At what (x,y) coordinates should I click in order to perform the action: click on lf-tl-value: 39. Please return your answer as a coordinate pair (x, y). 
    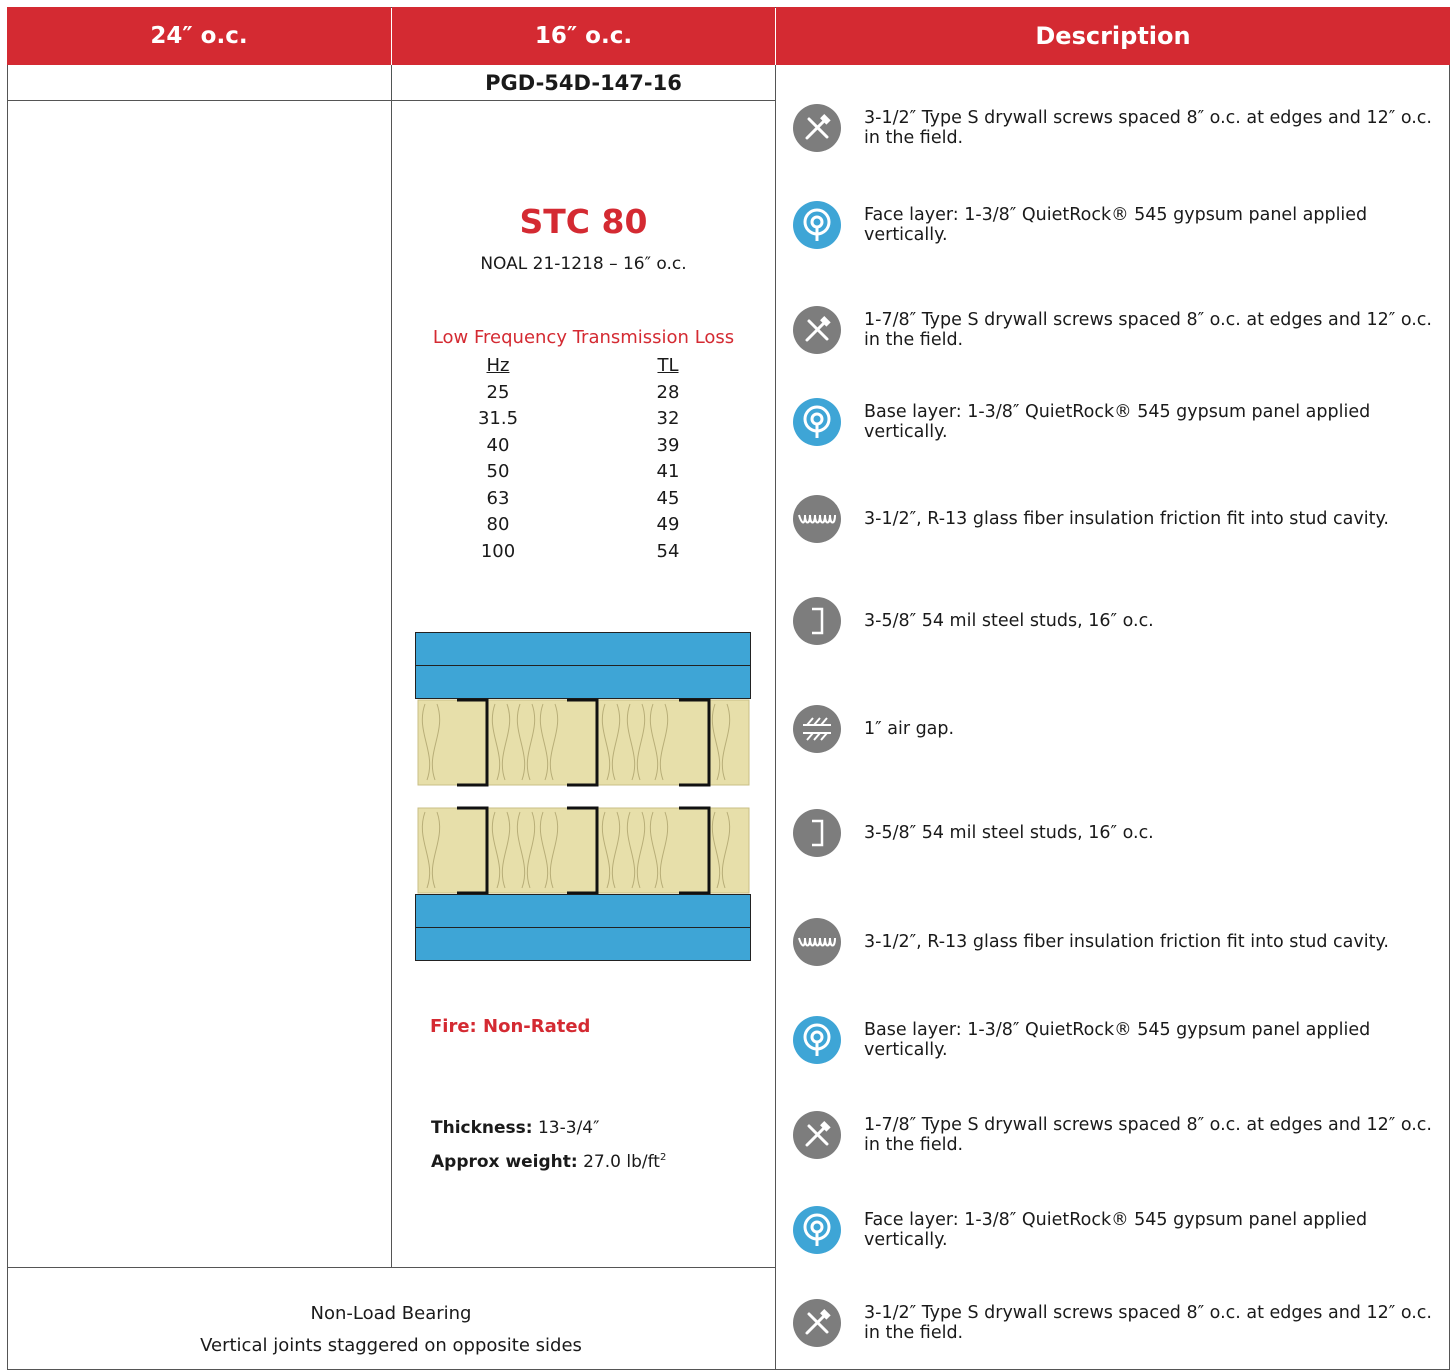
    Looking at the image, I should click on (668, 445).